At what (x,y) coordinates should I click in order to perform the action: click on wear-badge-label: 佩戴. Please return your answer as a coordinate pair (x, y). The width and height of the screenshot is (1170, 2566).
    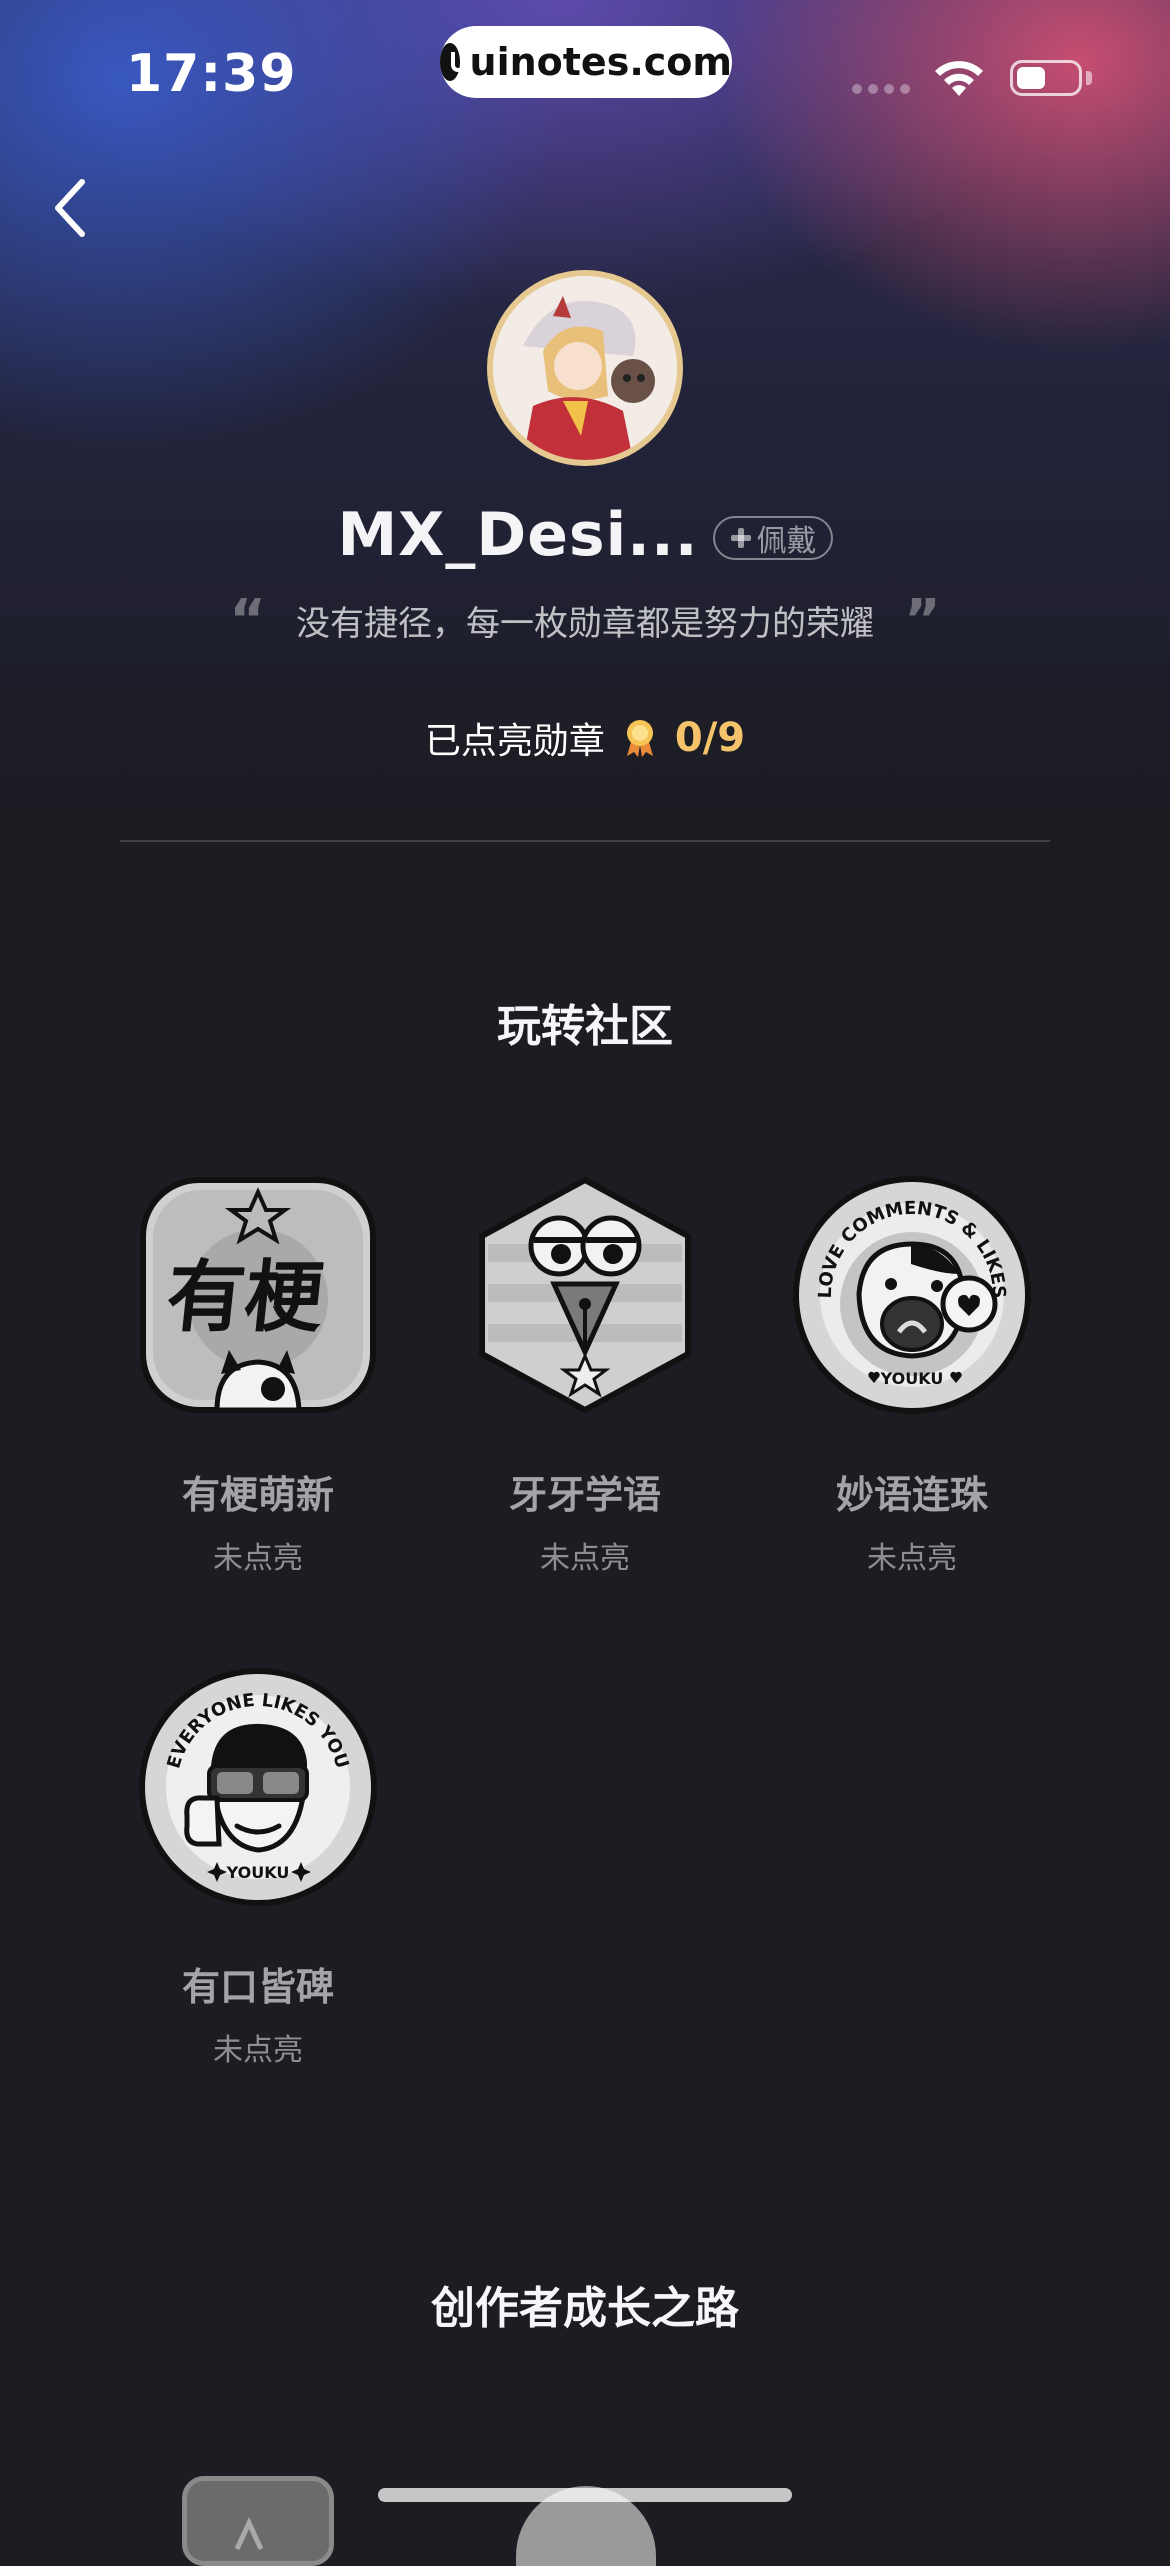
    Looking at the image, I should click on (786, 541).